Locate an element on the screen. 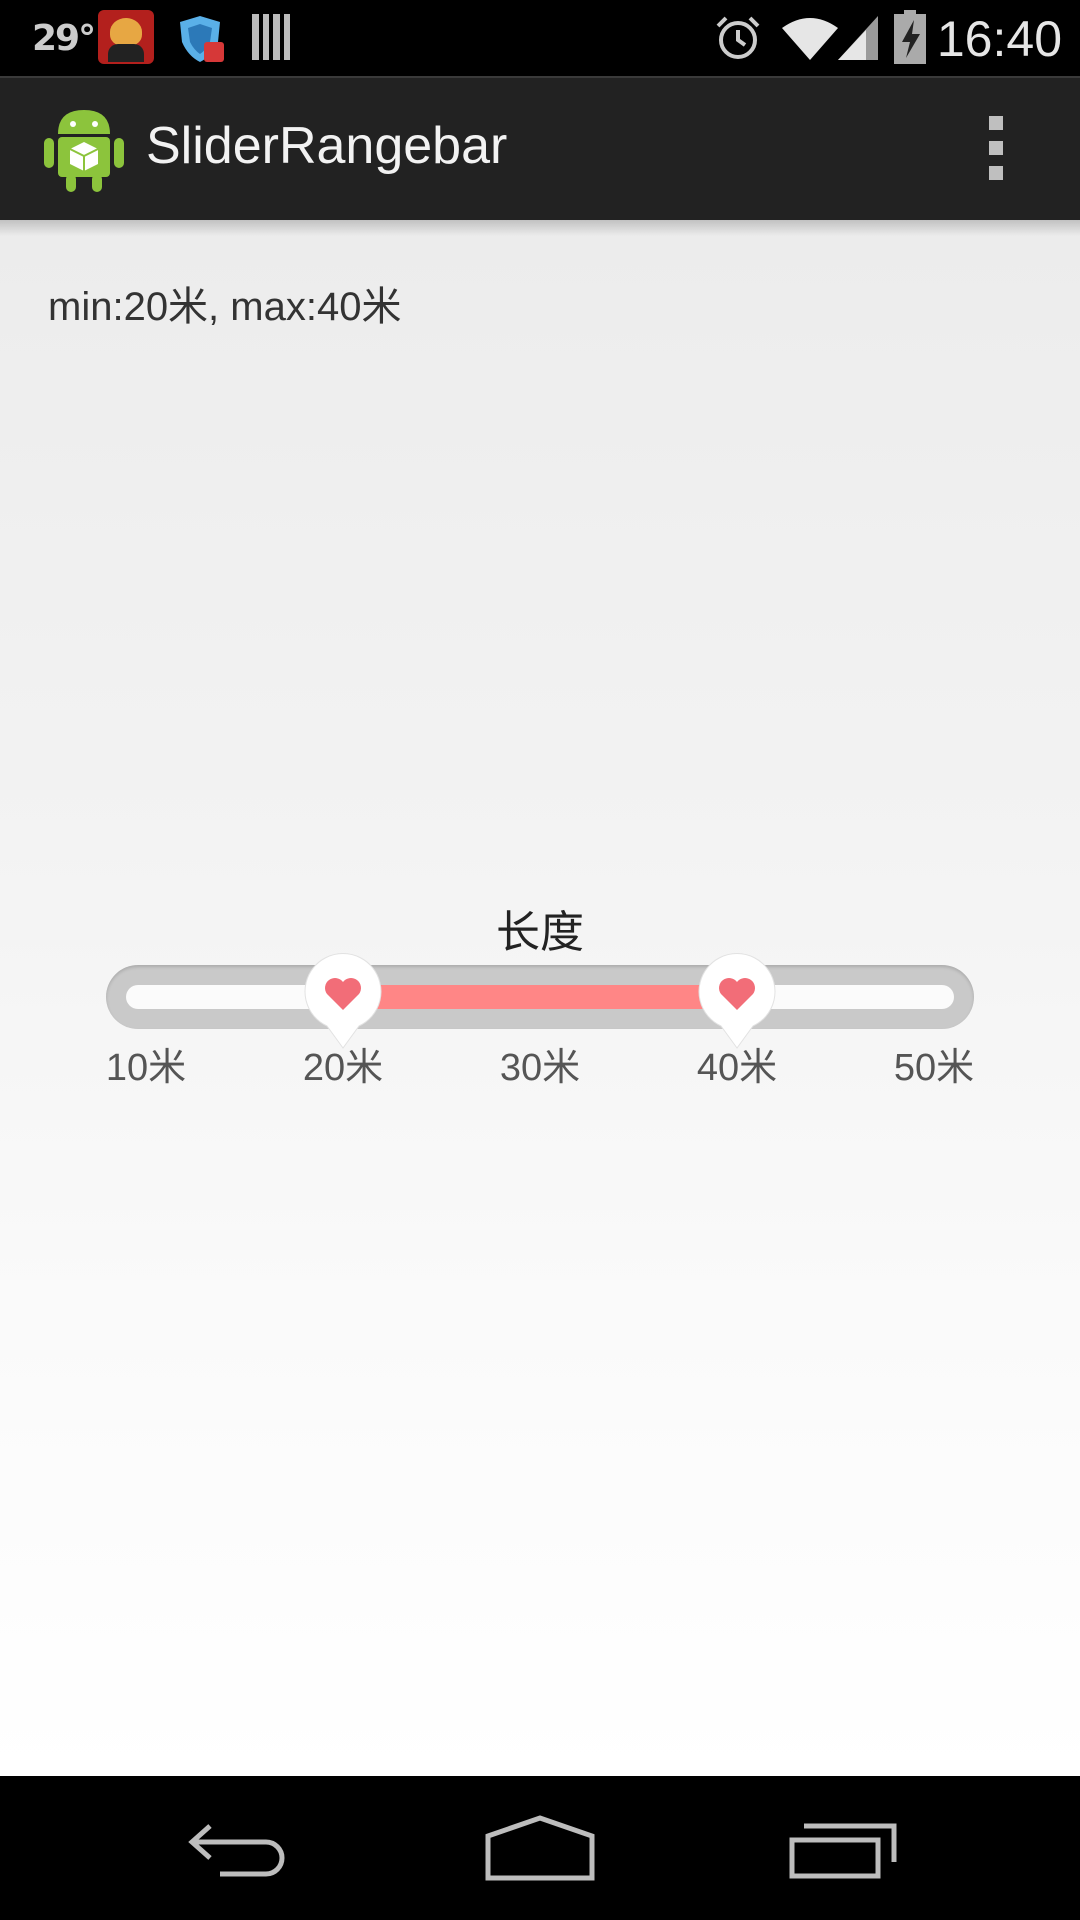 Image resolution: width=1080 pixels, height=1920 pixels. alarm-icon is located at coordinates (738, 37).